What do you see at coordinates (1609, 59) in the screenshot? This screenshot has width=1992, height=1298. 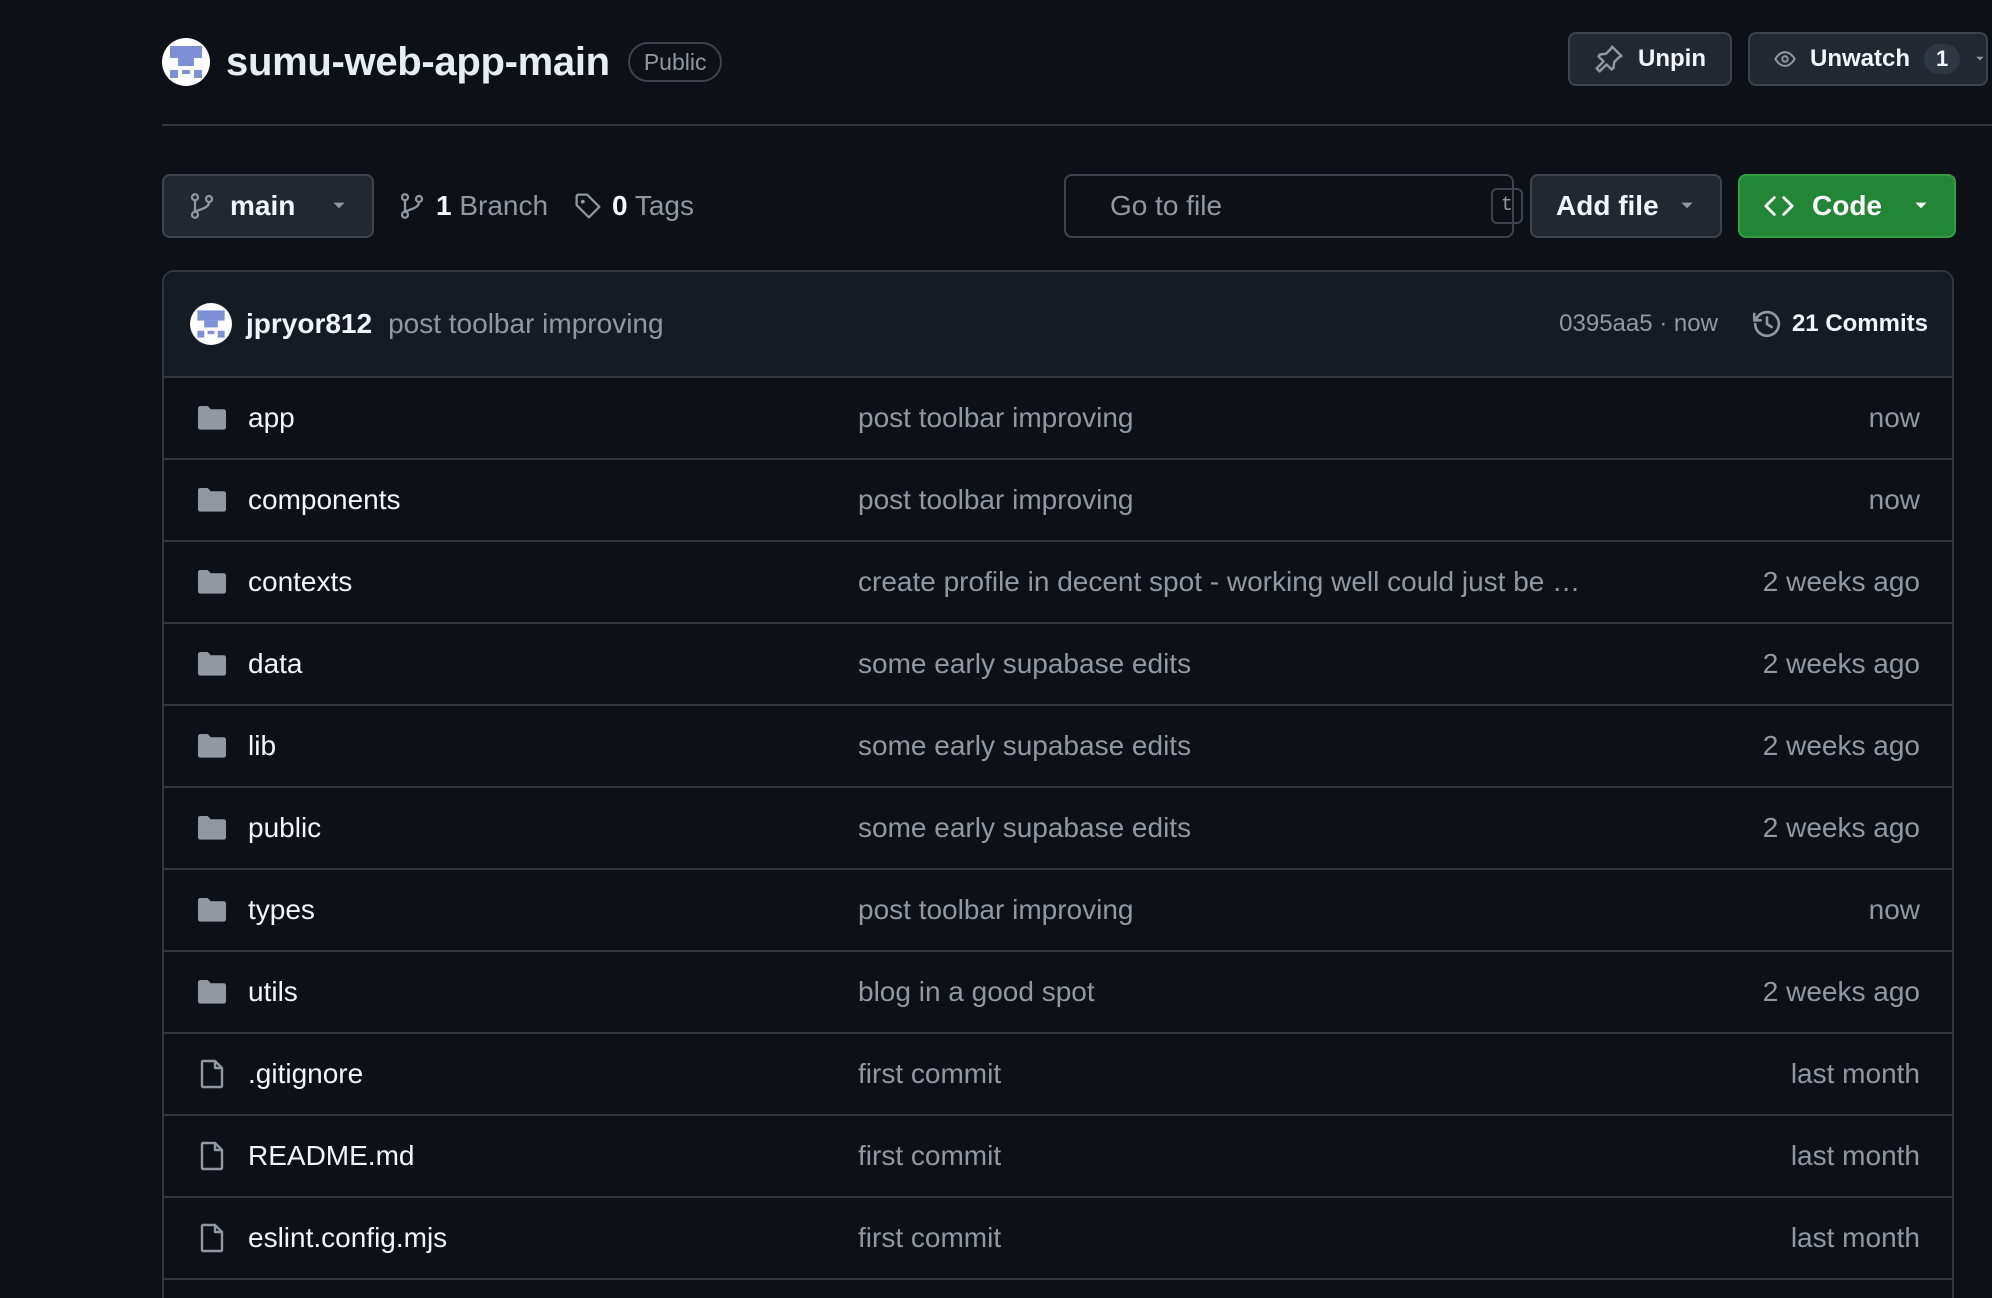 I see `pin-icon` at bounding box center [1609, 59].